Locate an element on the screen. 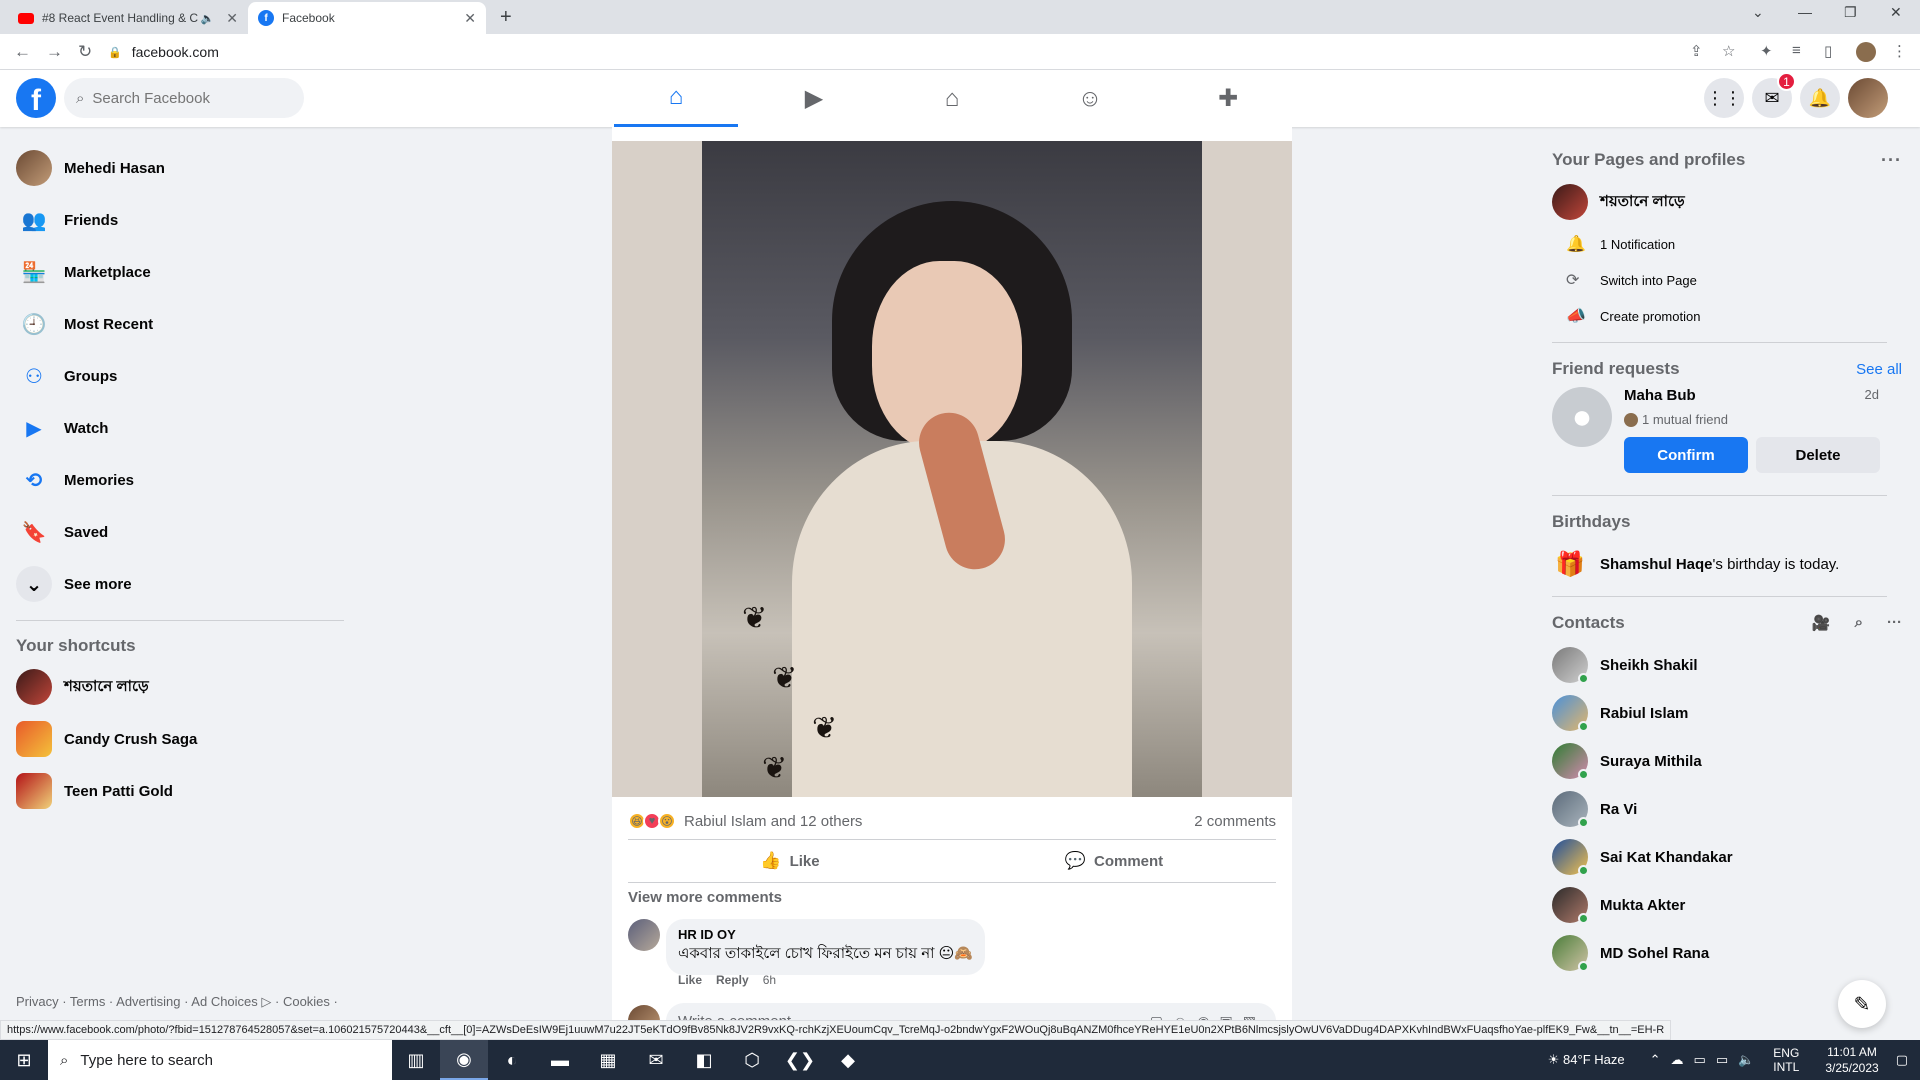 The image size is (1920, 1080). extensions-icon: ✦ is located at coordinates (1766, 51).